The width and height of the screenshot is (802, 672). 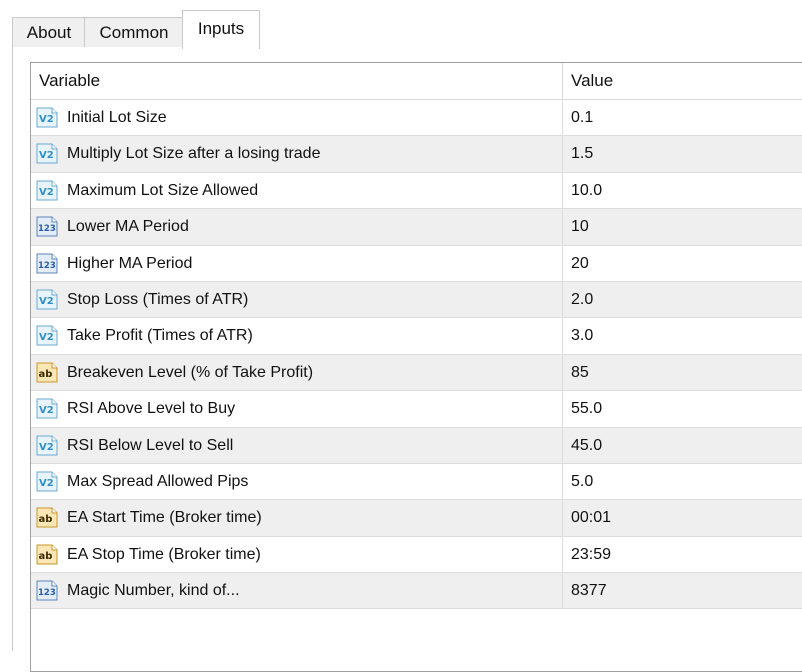 I want to click on tab-common: Common, so click(x=134, y=32).